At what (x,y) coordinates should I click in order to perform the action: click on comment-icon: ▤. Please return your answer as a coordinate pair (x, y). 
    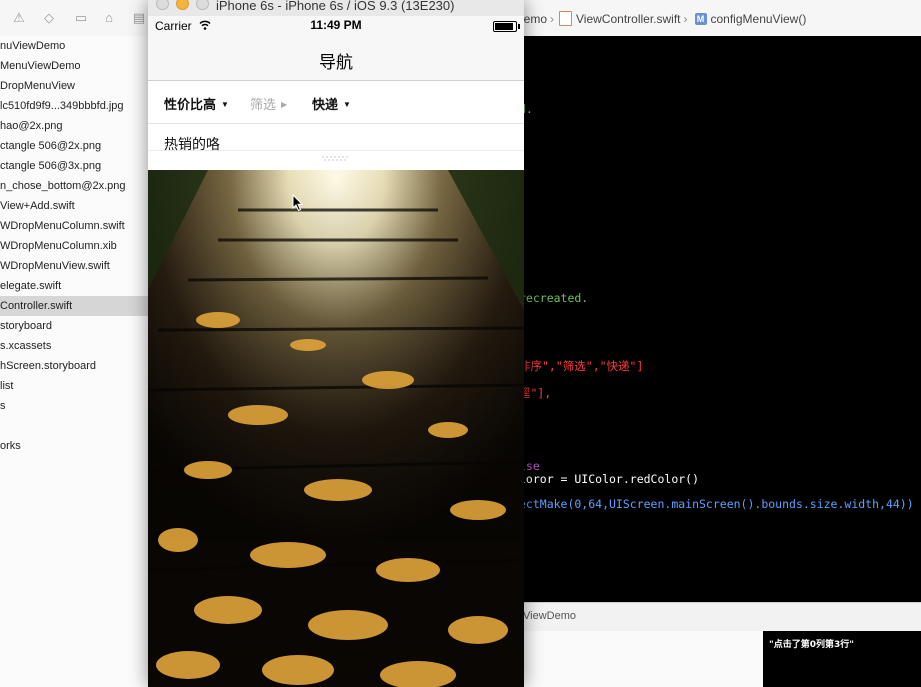
    Looking at the image, I should click on (139, 18).